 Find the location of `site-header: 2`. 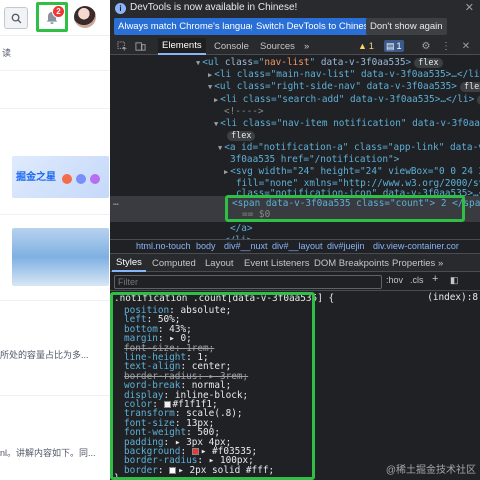

site-header: 2 is located at coordinates (55, 18).